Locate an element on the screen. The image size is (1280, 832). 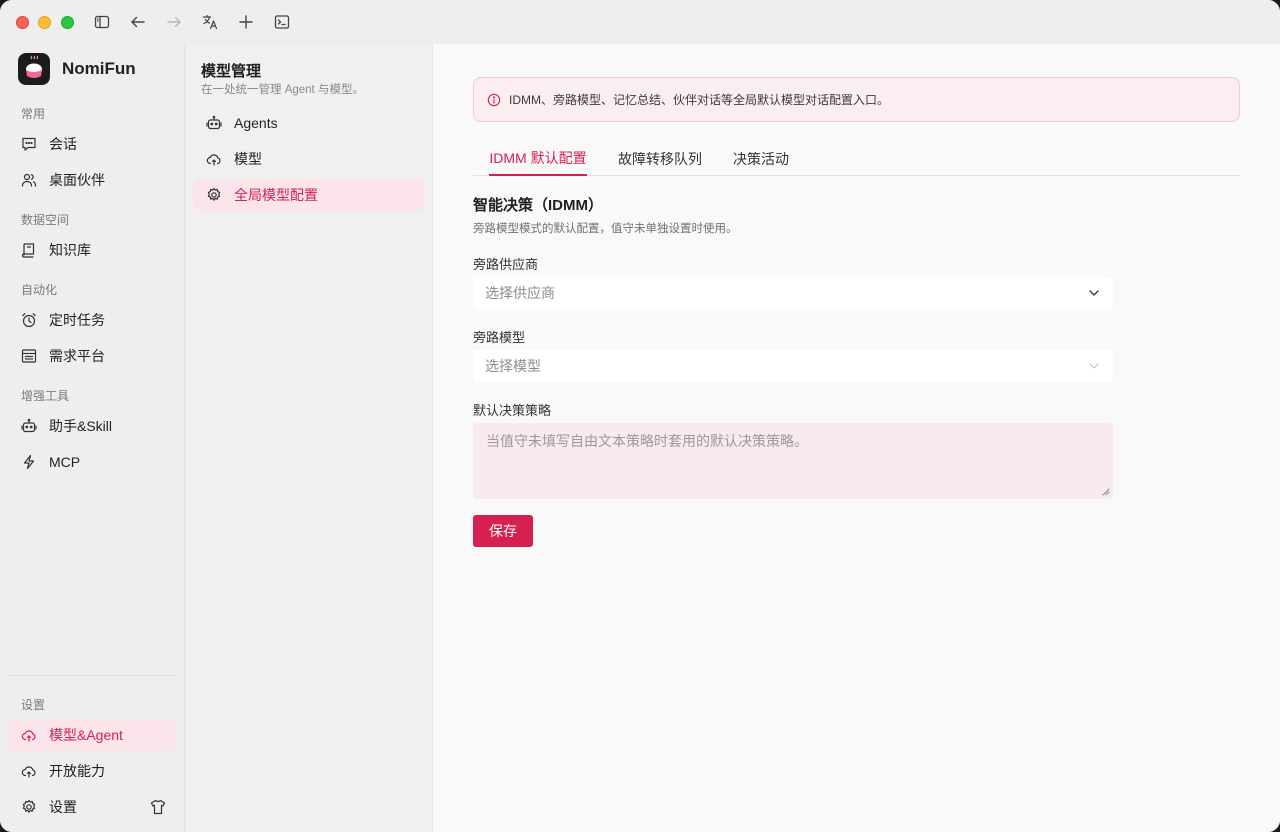
info-alert: IDMM、旁路模型、记忆总结、伙伴对话等全局默认模型对话配置入口。 is located at coordinates (856, 99).